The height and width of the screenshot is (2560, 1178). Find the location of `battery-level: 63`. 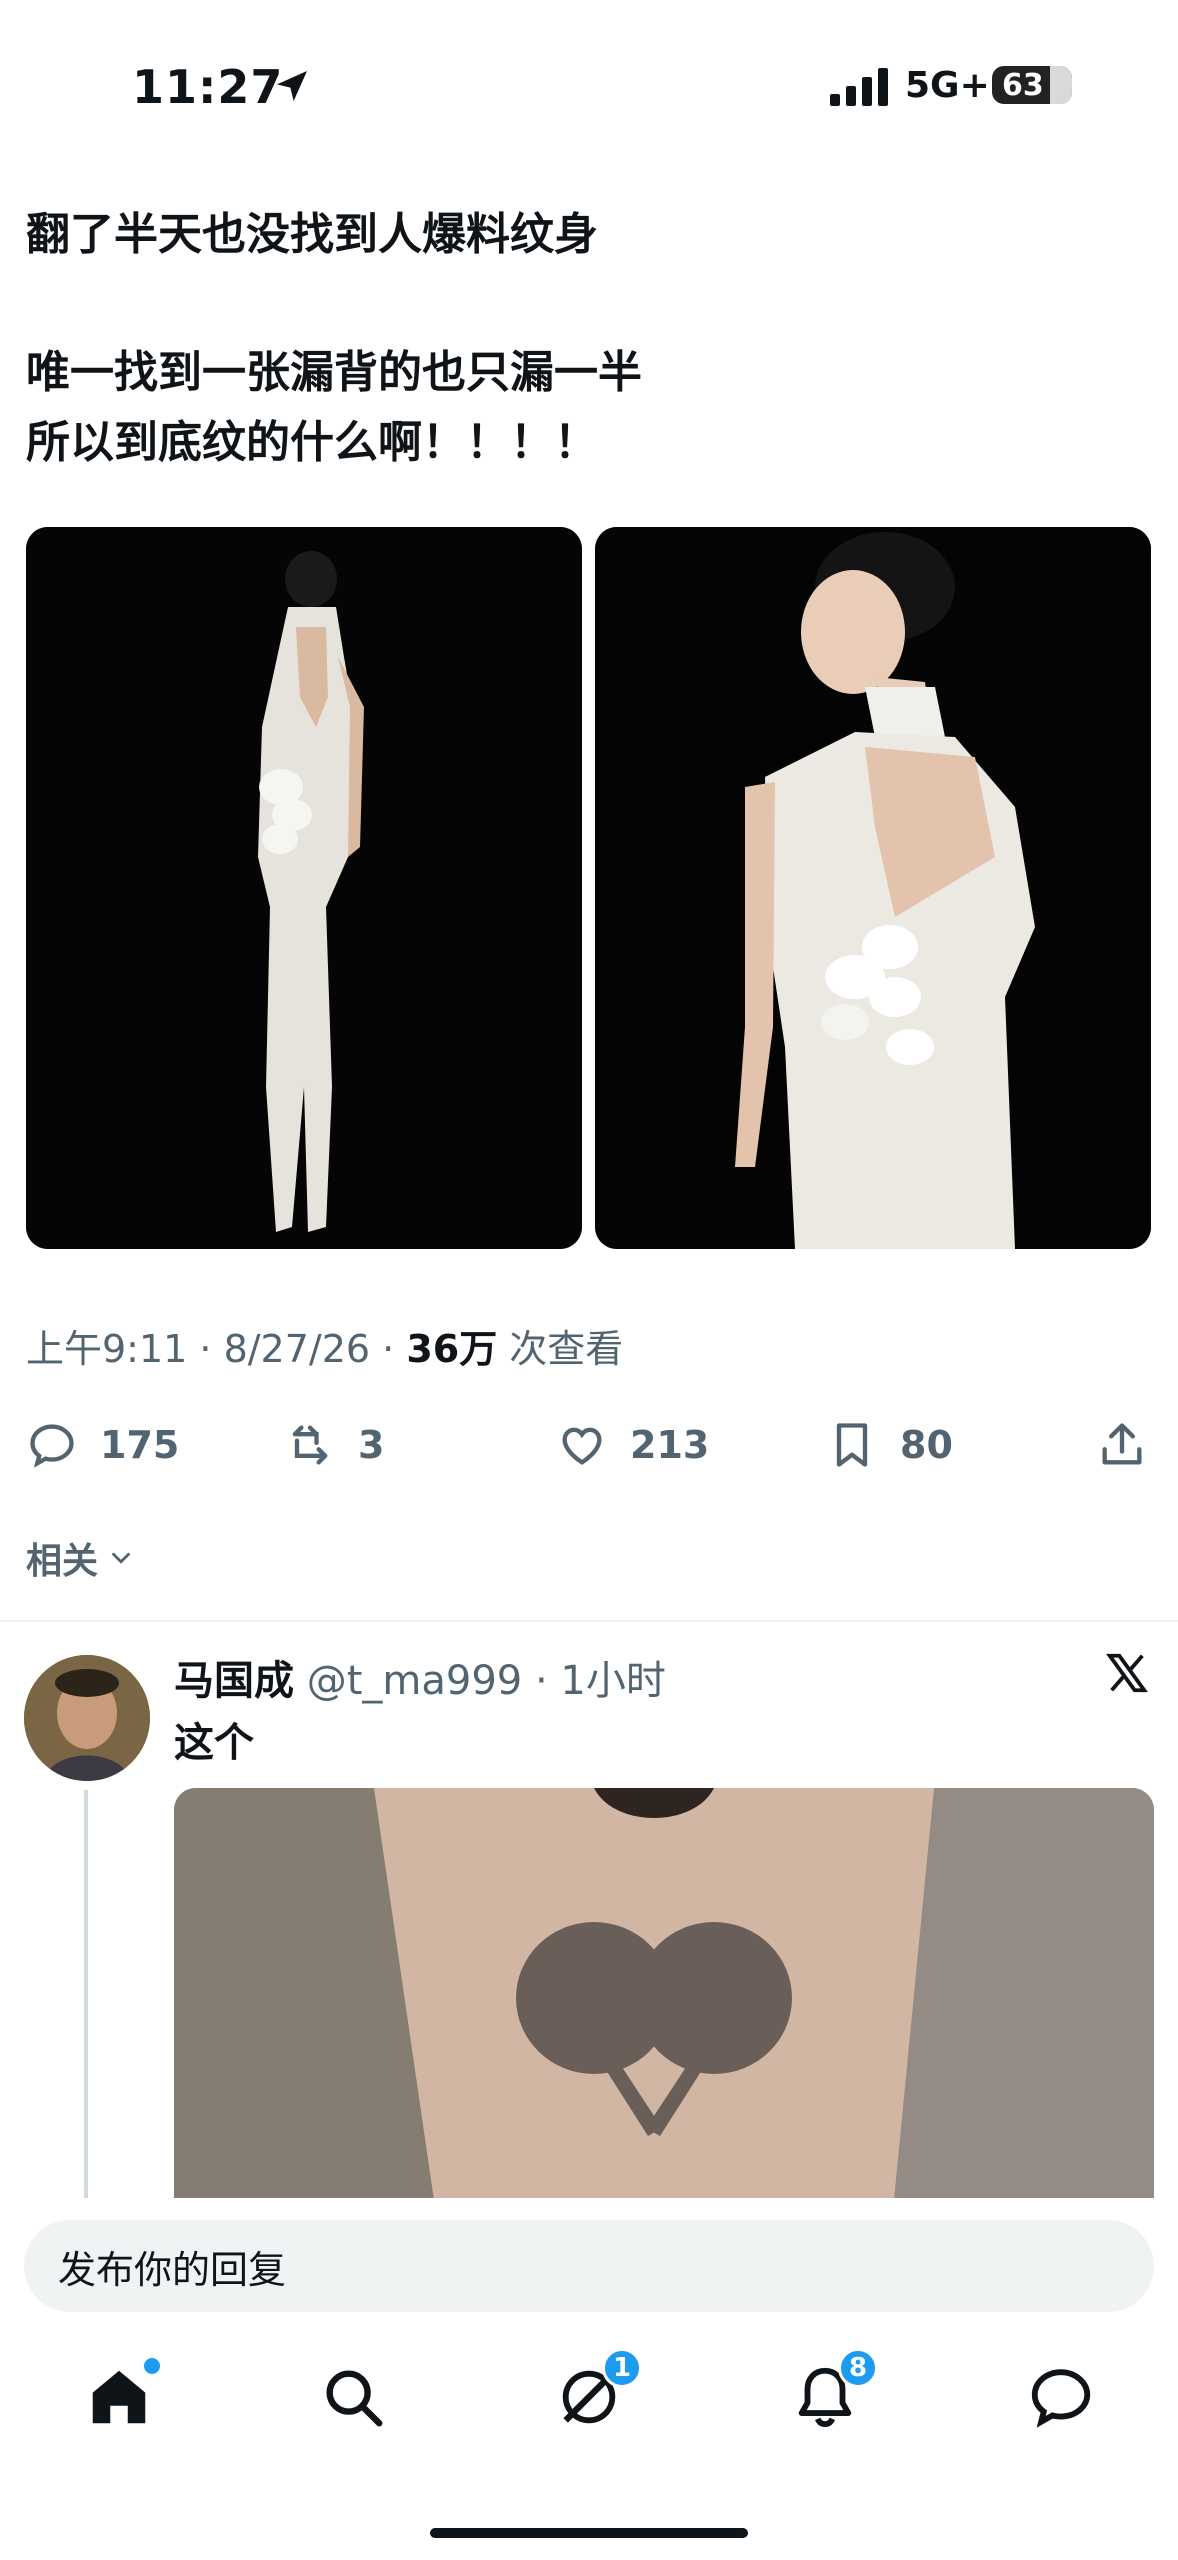

battery-level: 63 is located at coordinates (1023, 85).